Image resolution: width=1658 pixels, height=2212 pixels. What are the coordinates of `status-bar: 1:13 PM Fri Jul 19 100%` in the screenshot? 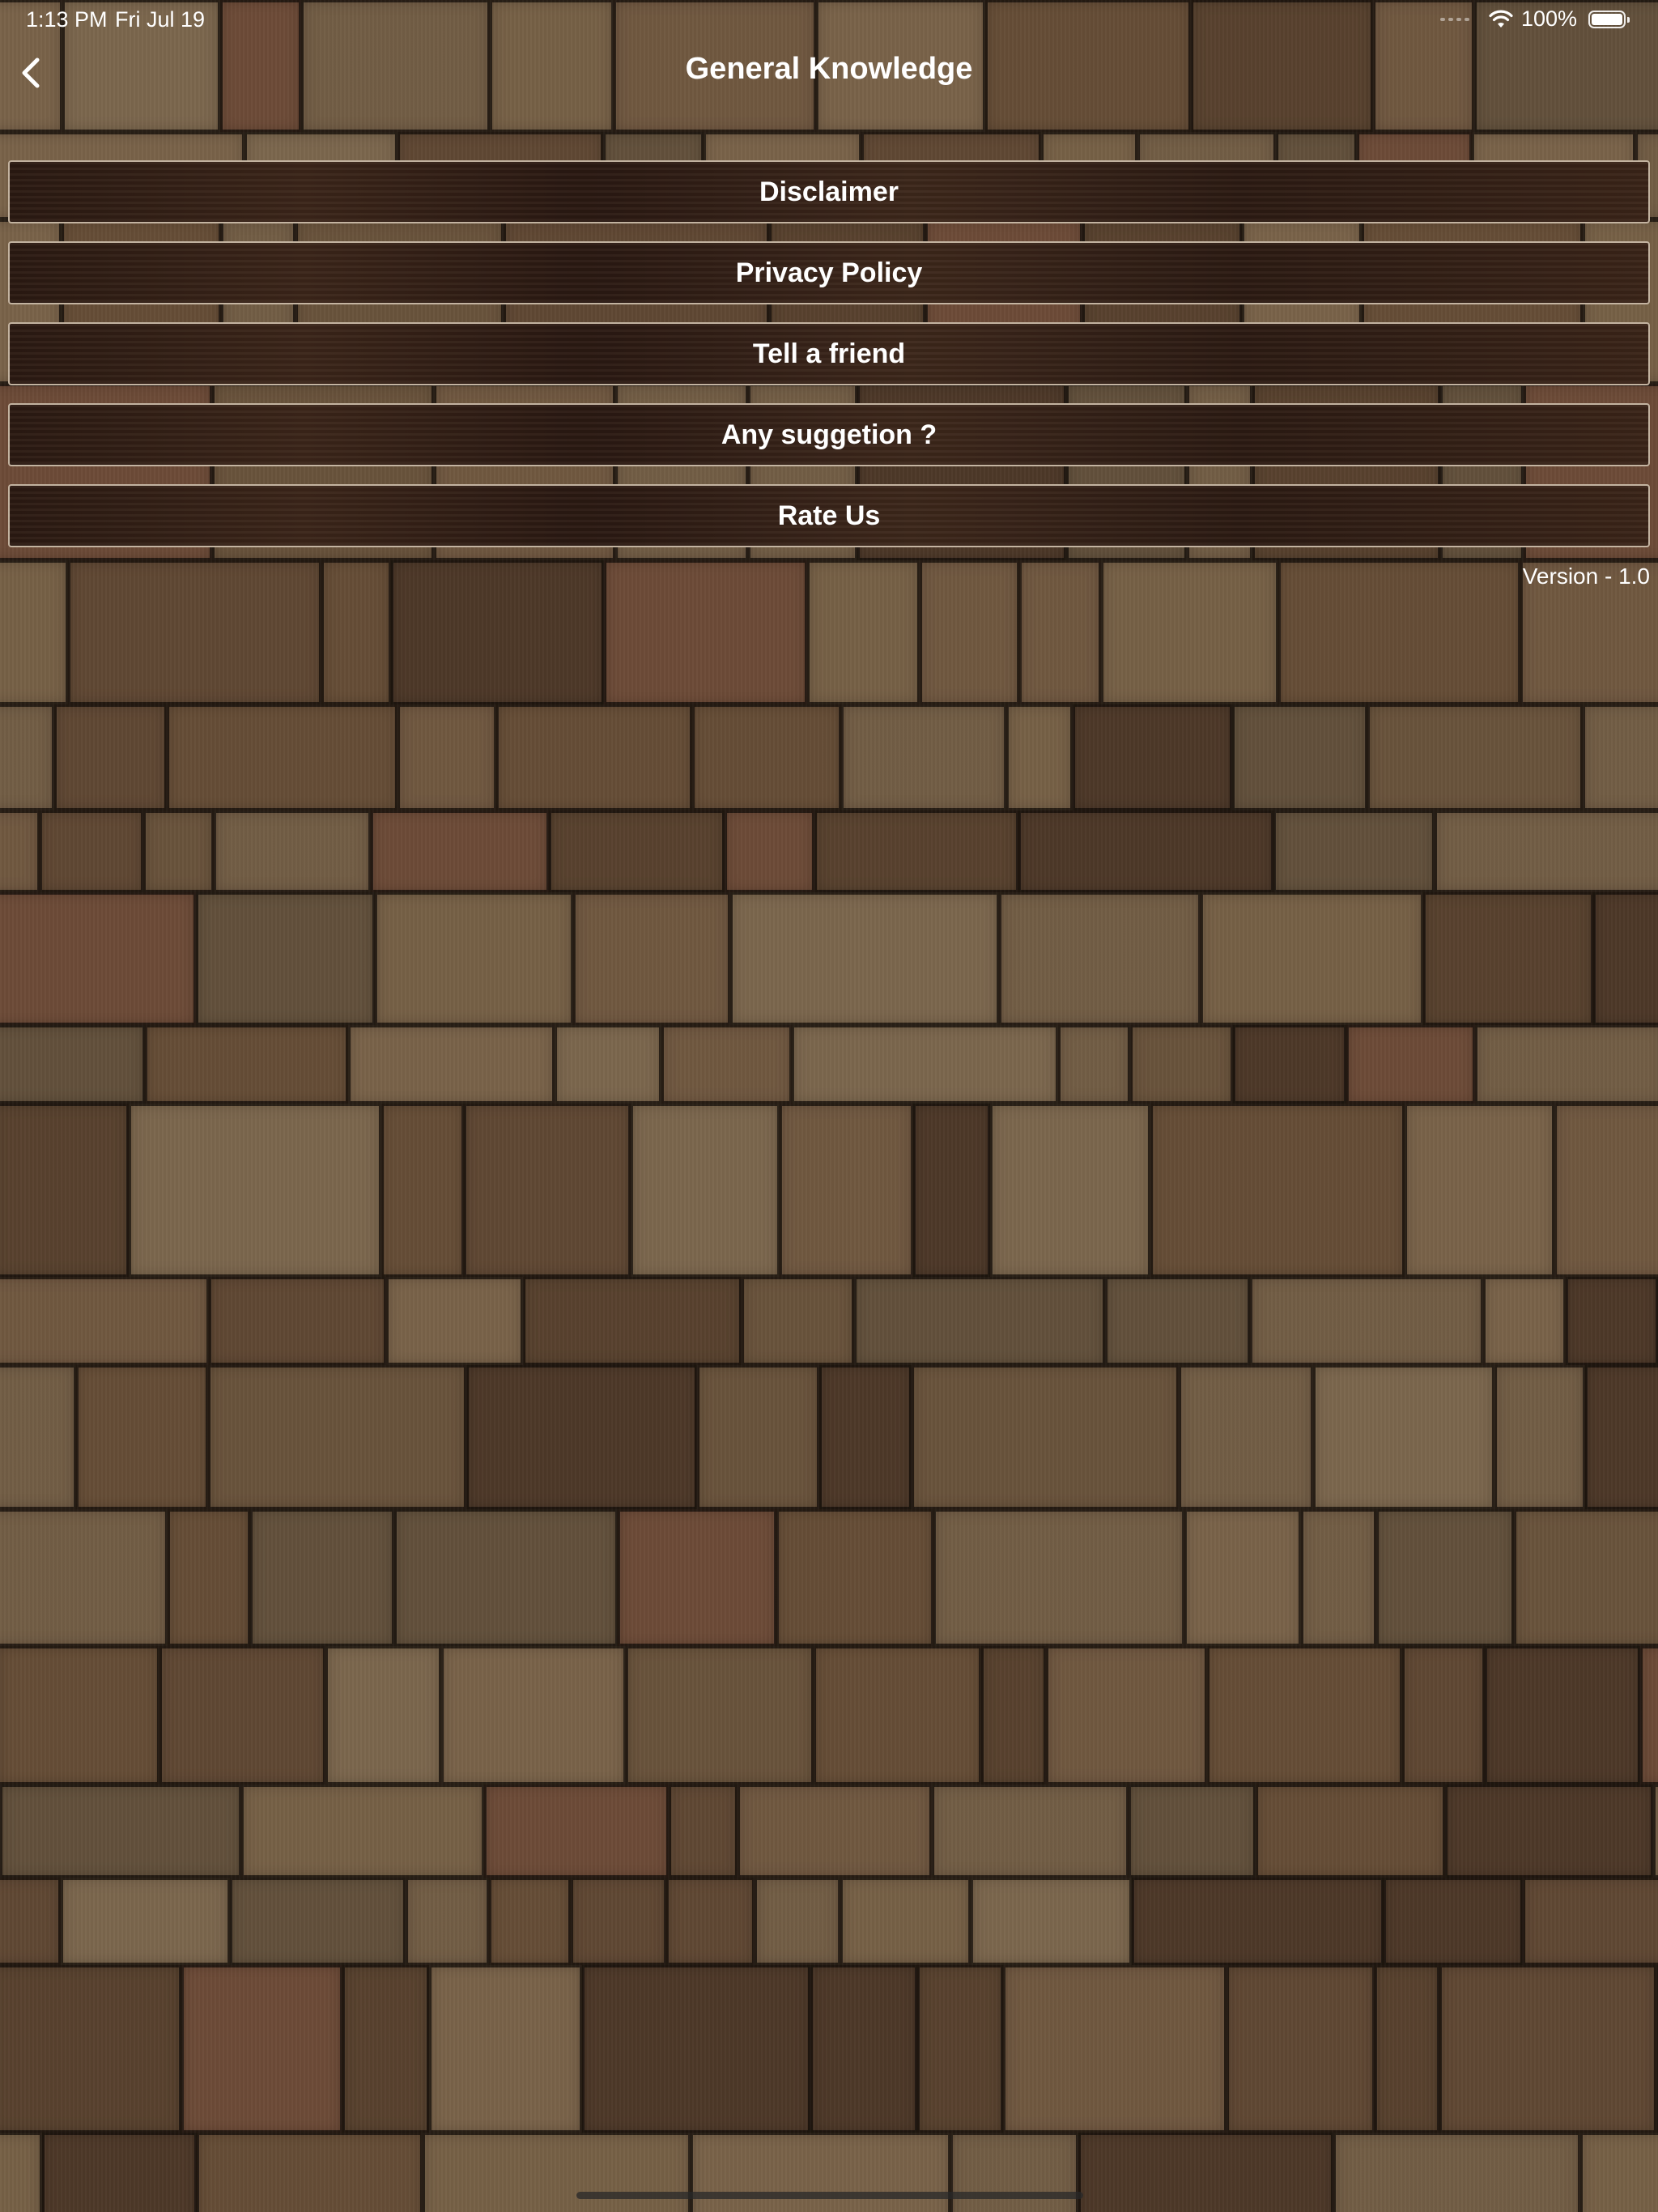 It's located at (829, 20).